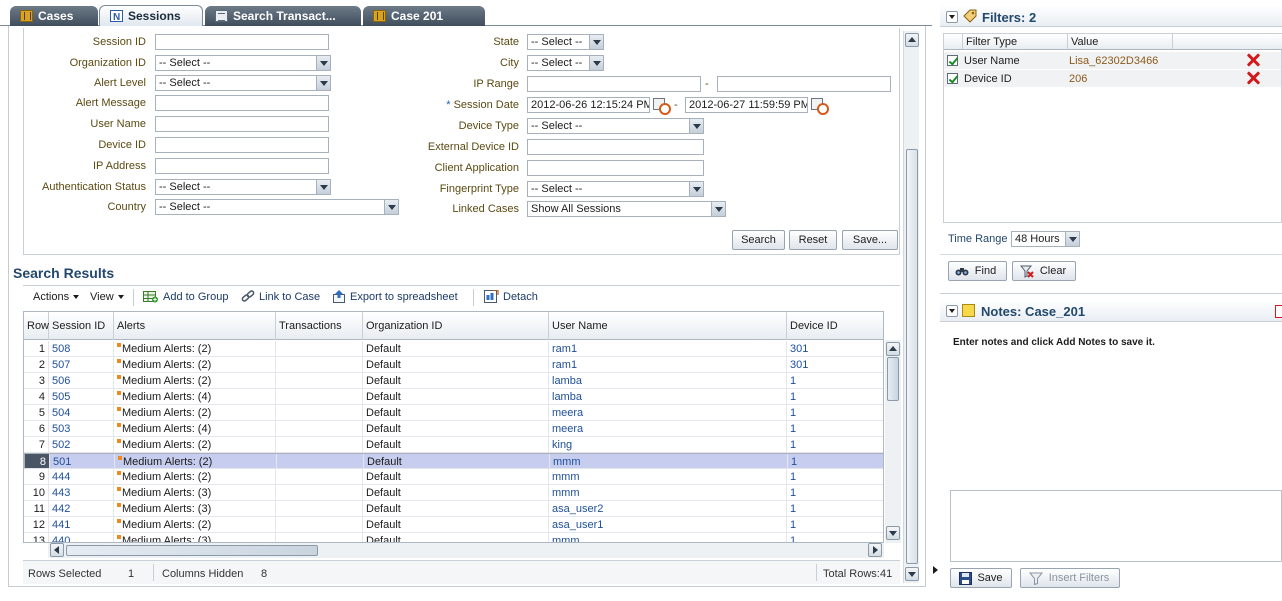  What do you see at coordinates (491, 296) in the screenshot?
I see `detach-icon` at bounding box center [491, 296].